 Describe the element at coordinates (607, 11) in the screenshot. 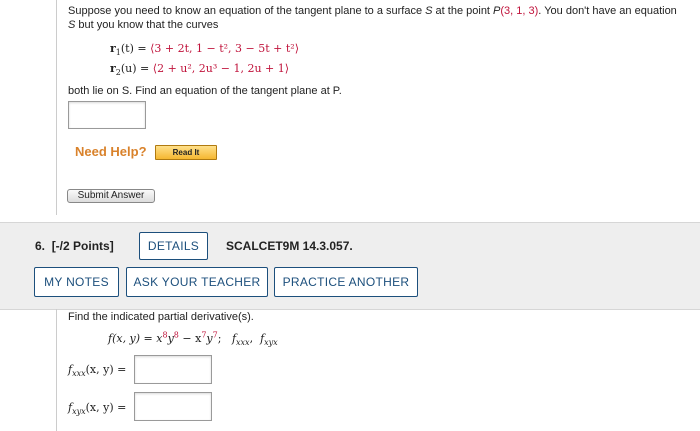

I see `intro-text: . You don't have an equation` at that location.